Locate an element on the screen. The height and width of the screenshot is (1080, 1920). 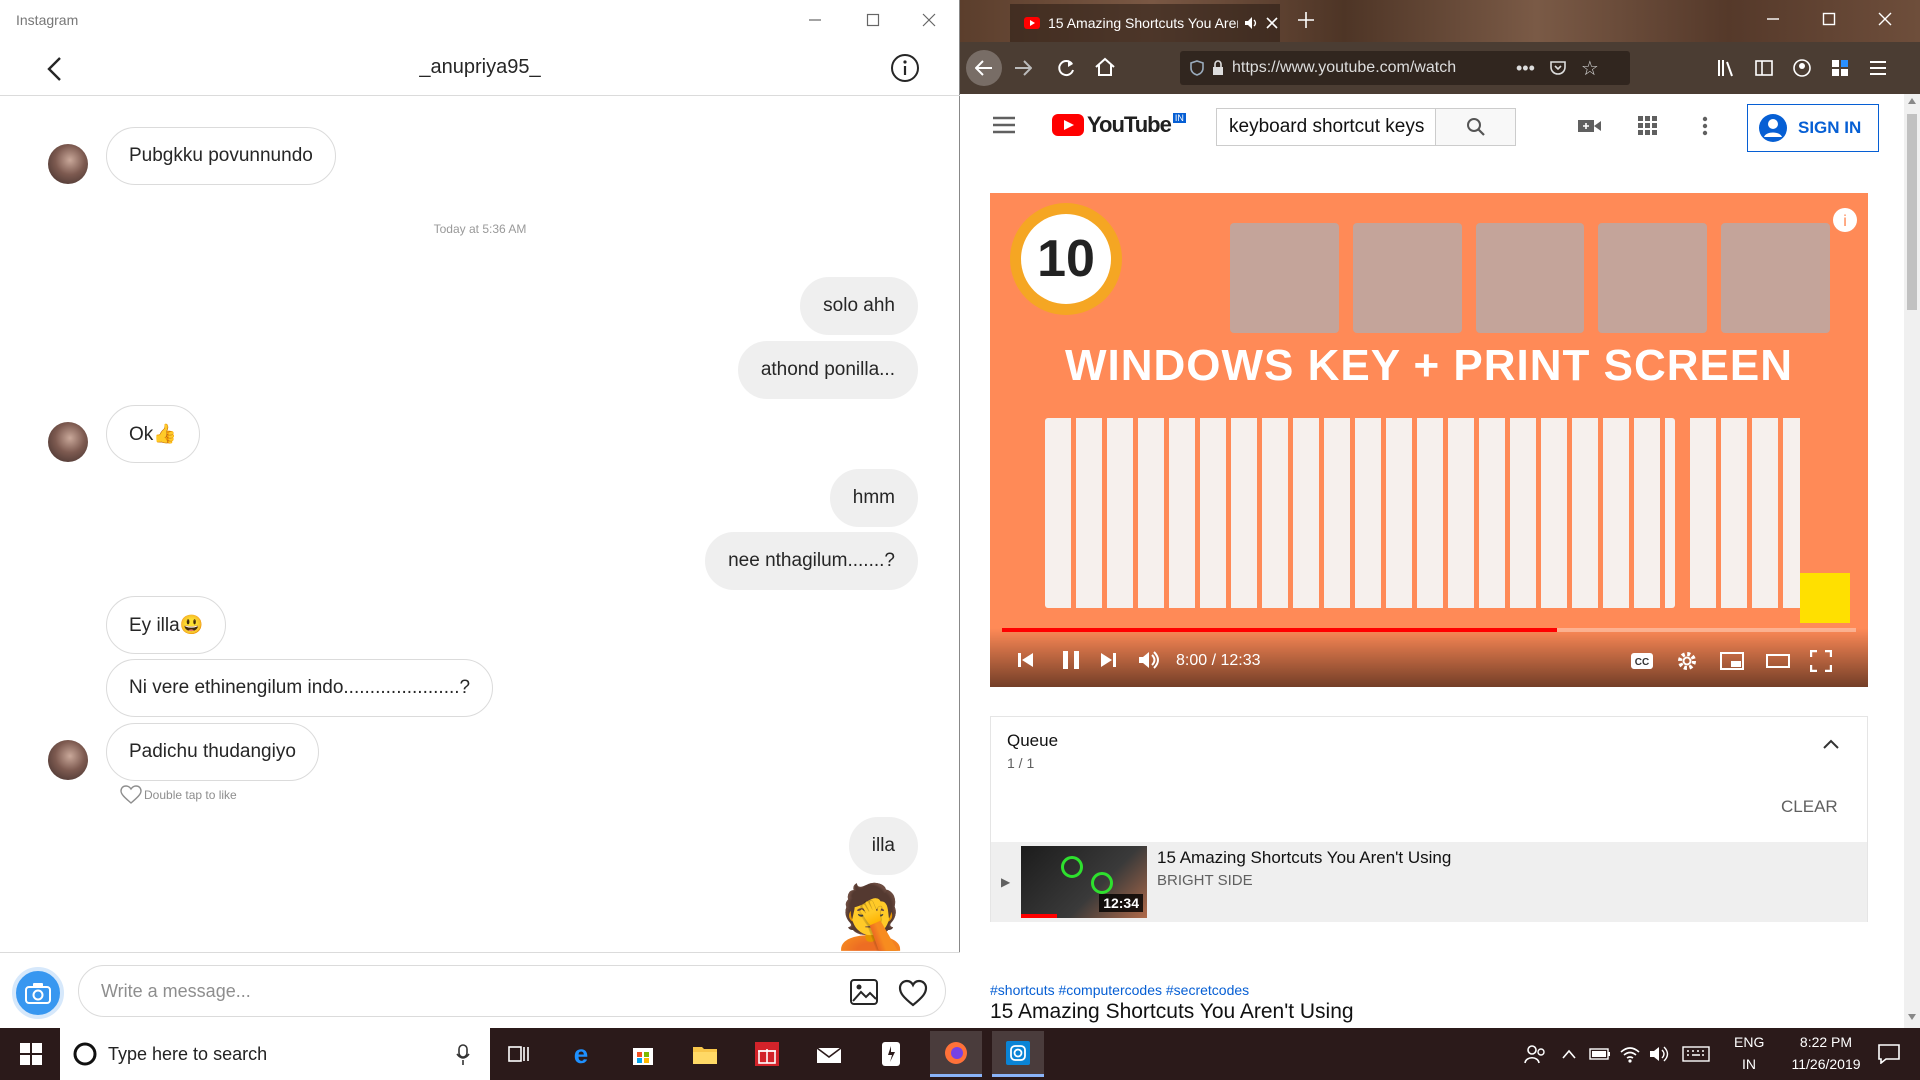
url-bar: https://www.youtube.com/watch ••• ☆ is located at coordinates (1405, 68).